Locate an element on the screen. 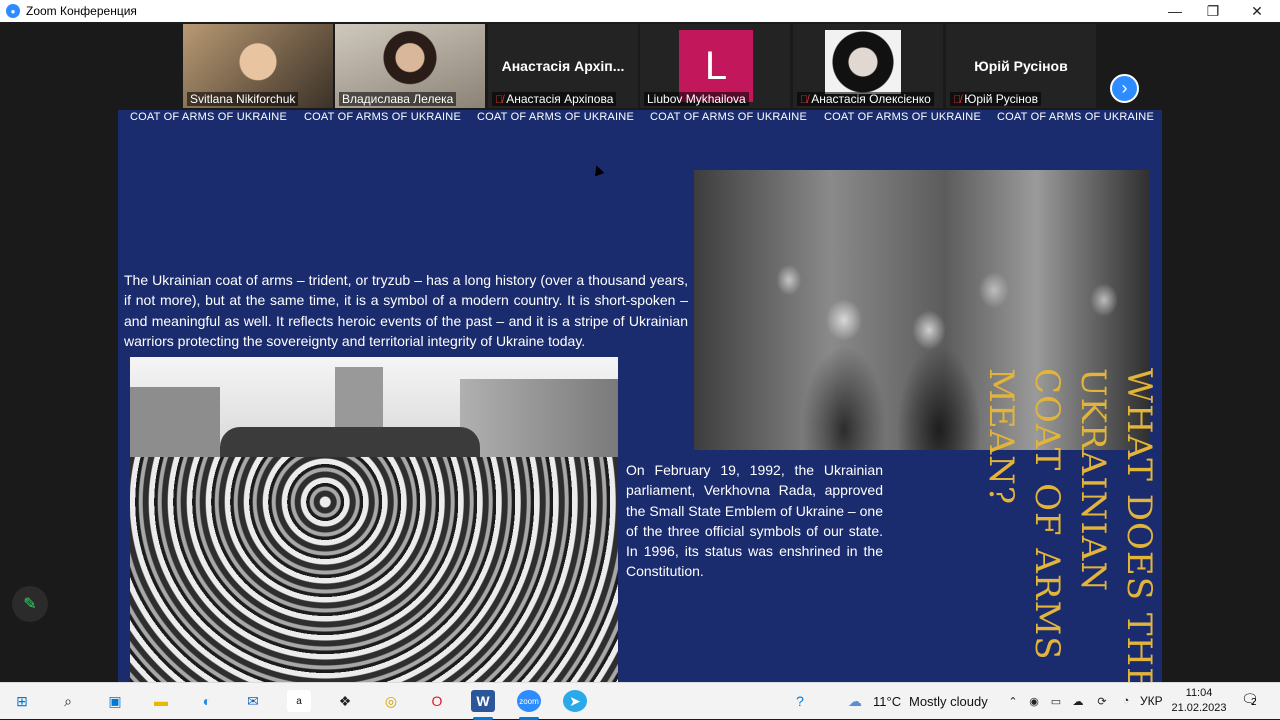  amazon-icon: a is located at coordinates (299, 701).